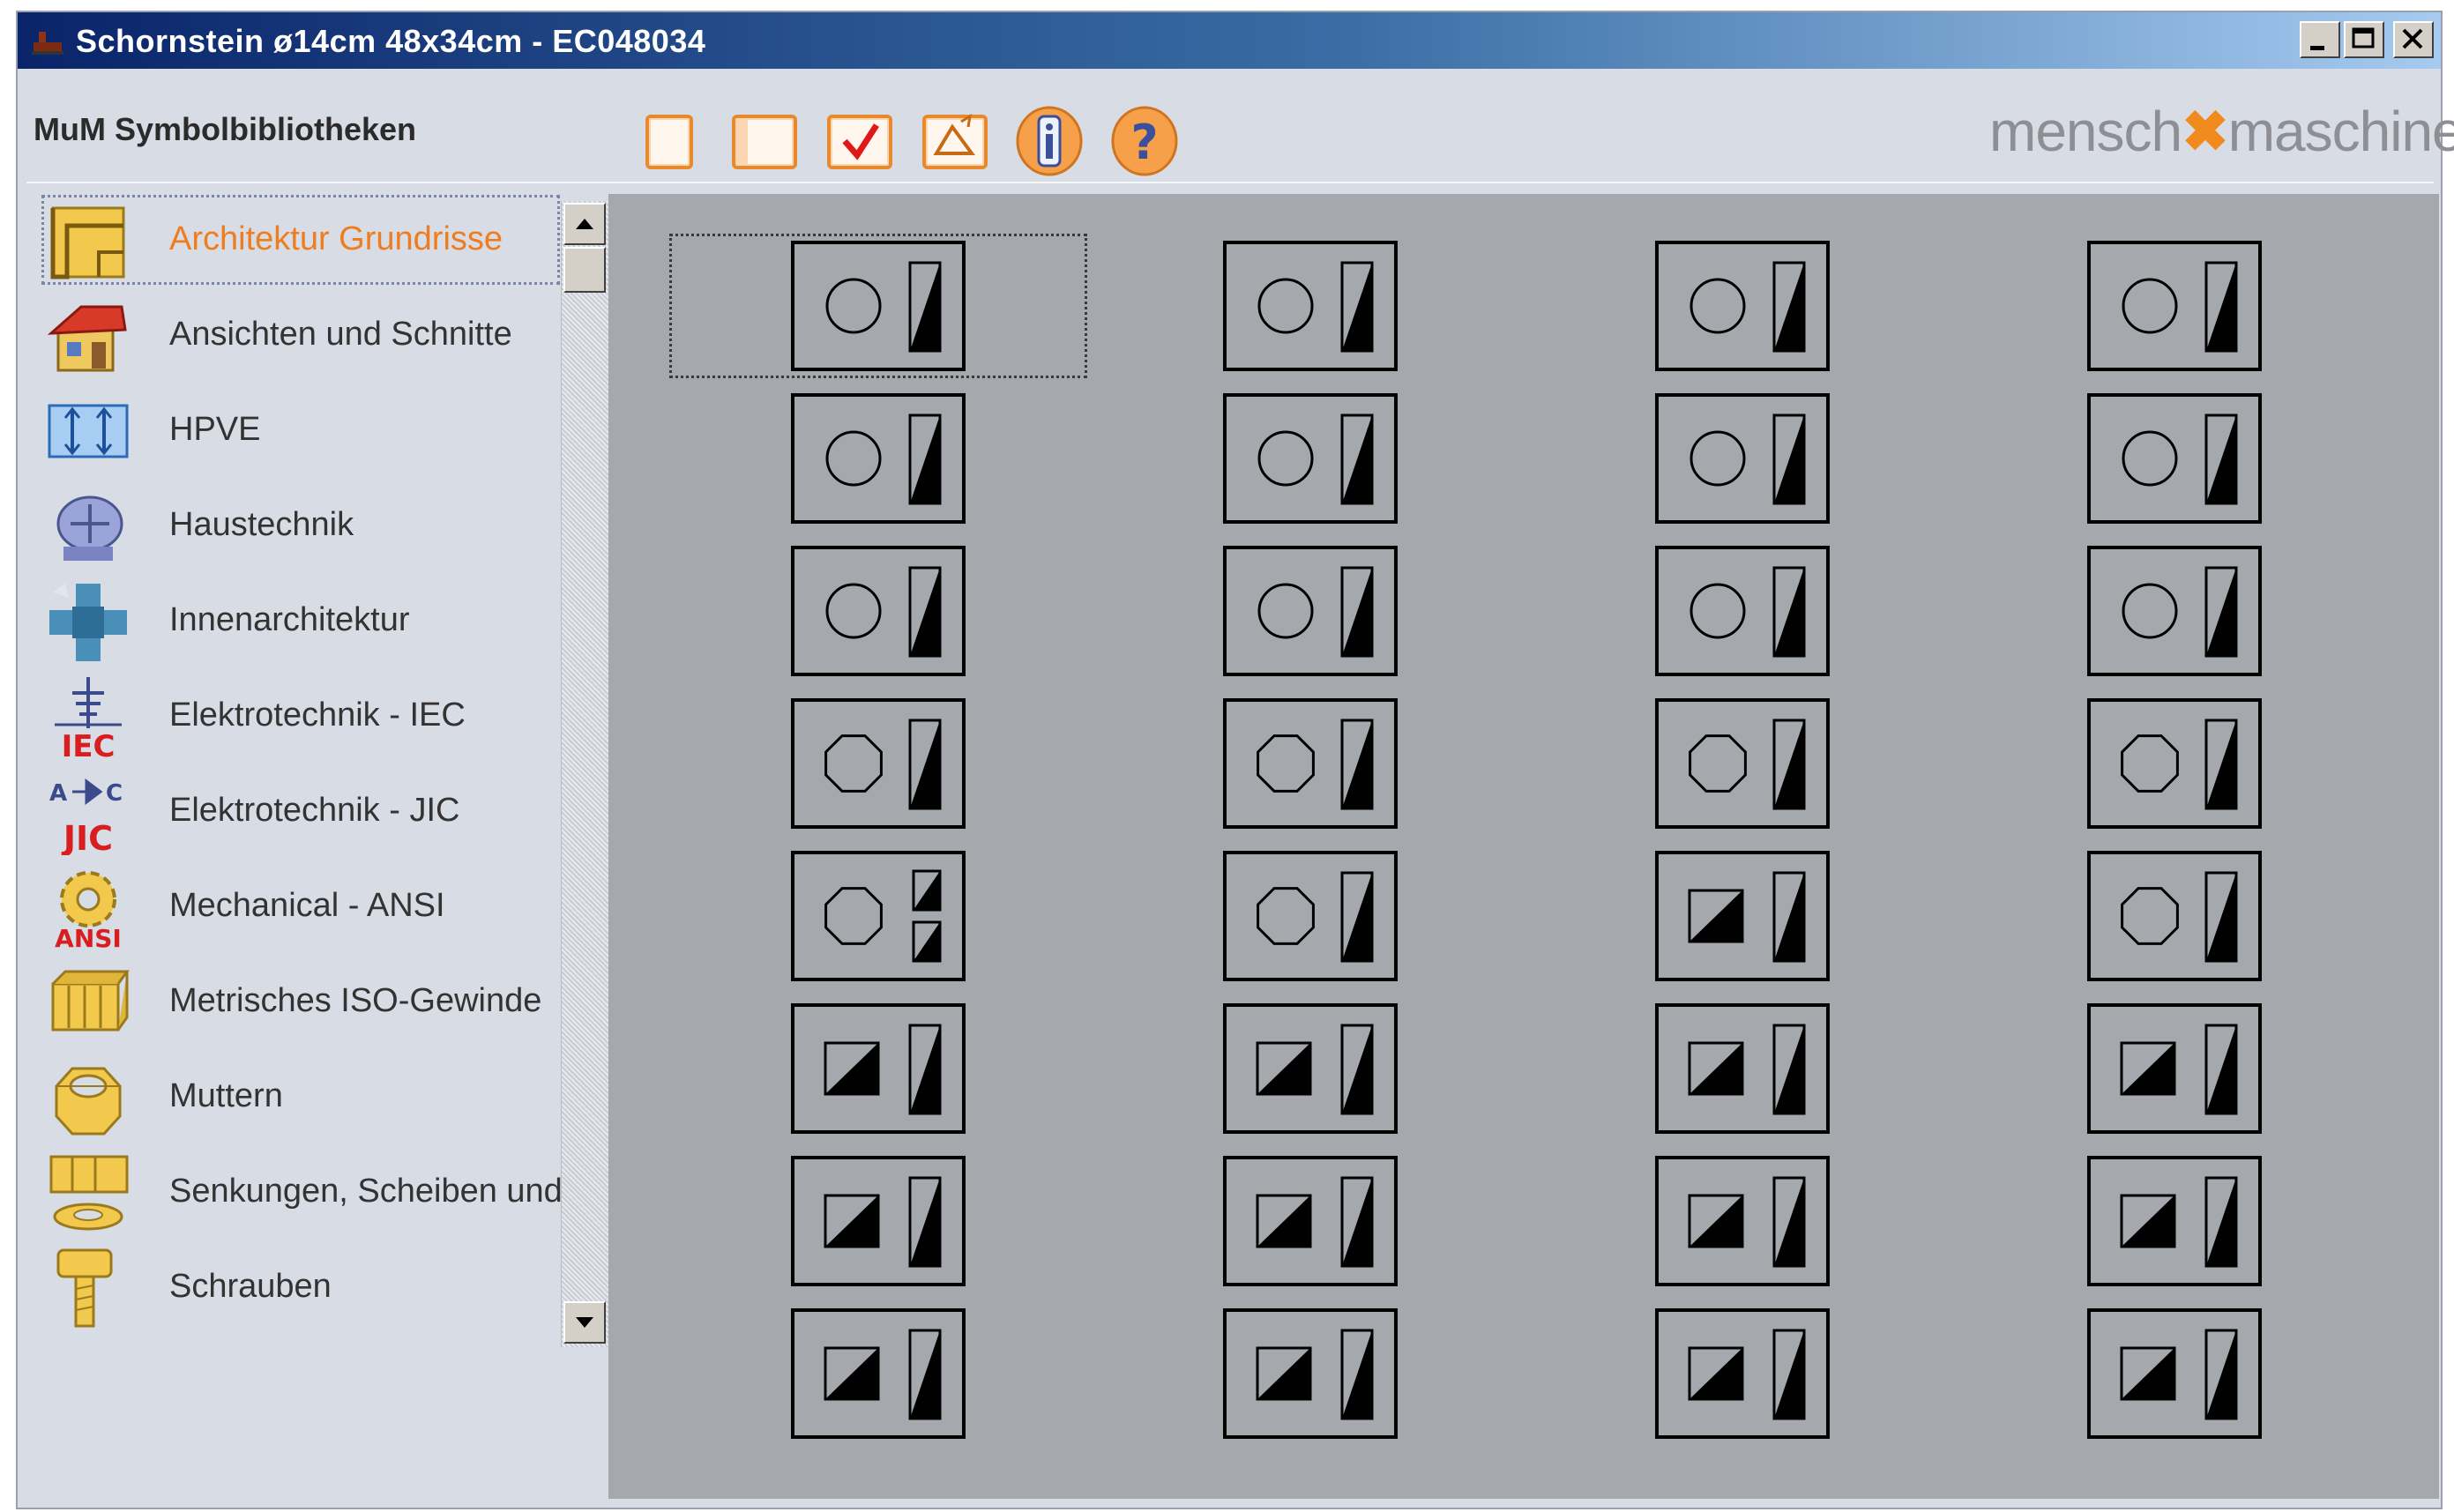 This screenshot has height=1512, width=2454. What do you see at coordinates (88, 937) in the screenshot?
I see `svg-text: ANSI` at bounding box center [88, 937].